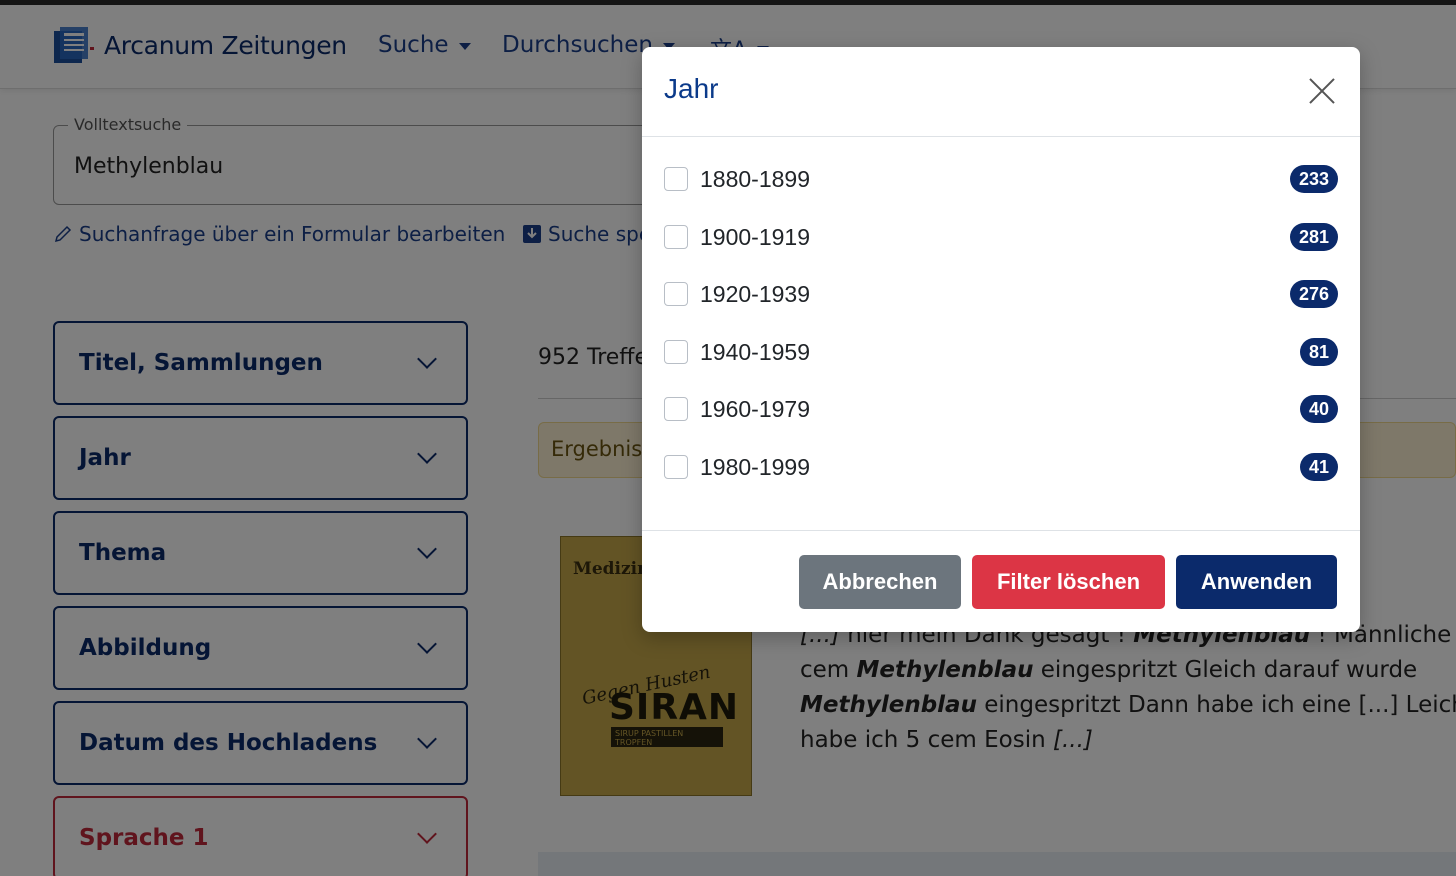 This screenshot has height=876, width=1456. I want to click on year-option-label: 1980-1999, so click(755, 466).